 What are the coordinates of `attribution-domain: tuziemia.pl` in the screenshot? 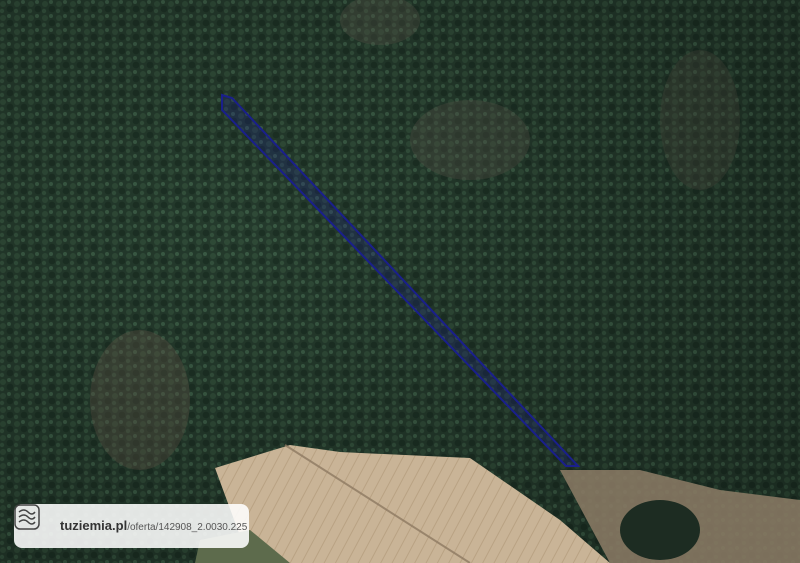 It's located at (94, 525).